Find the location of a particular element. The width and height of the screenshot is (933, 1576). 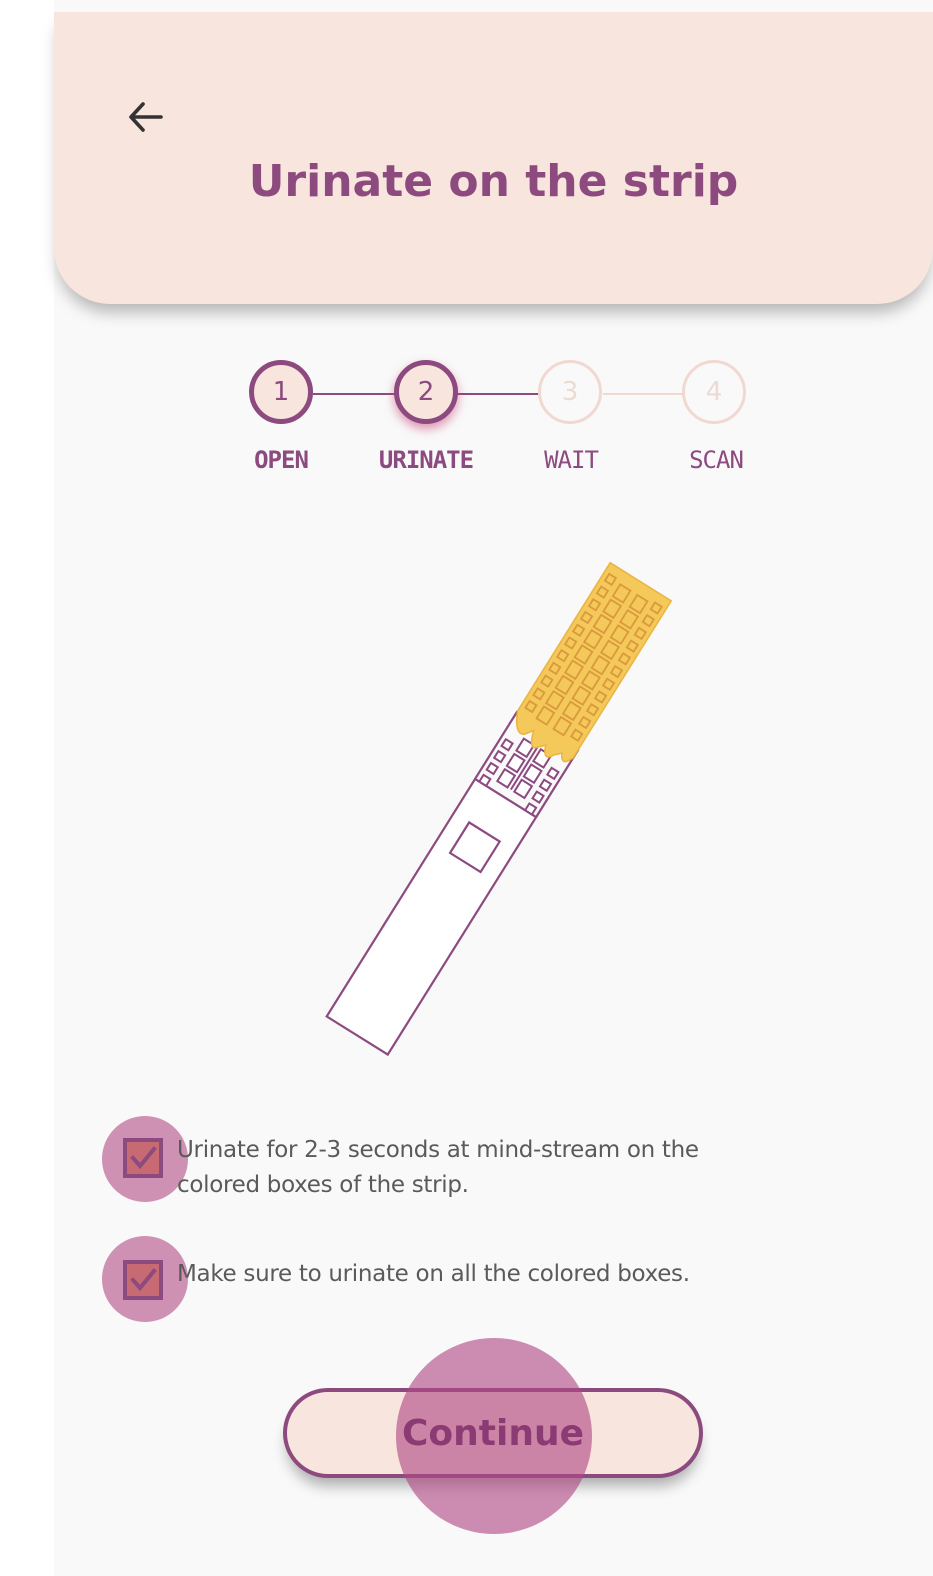

step-4-number: 4 is located at coordinates (714, 392).